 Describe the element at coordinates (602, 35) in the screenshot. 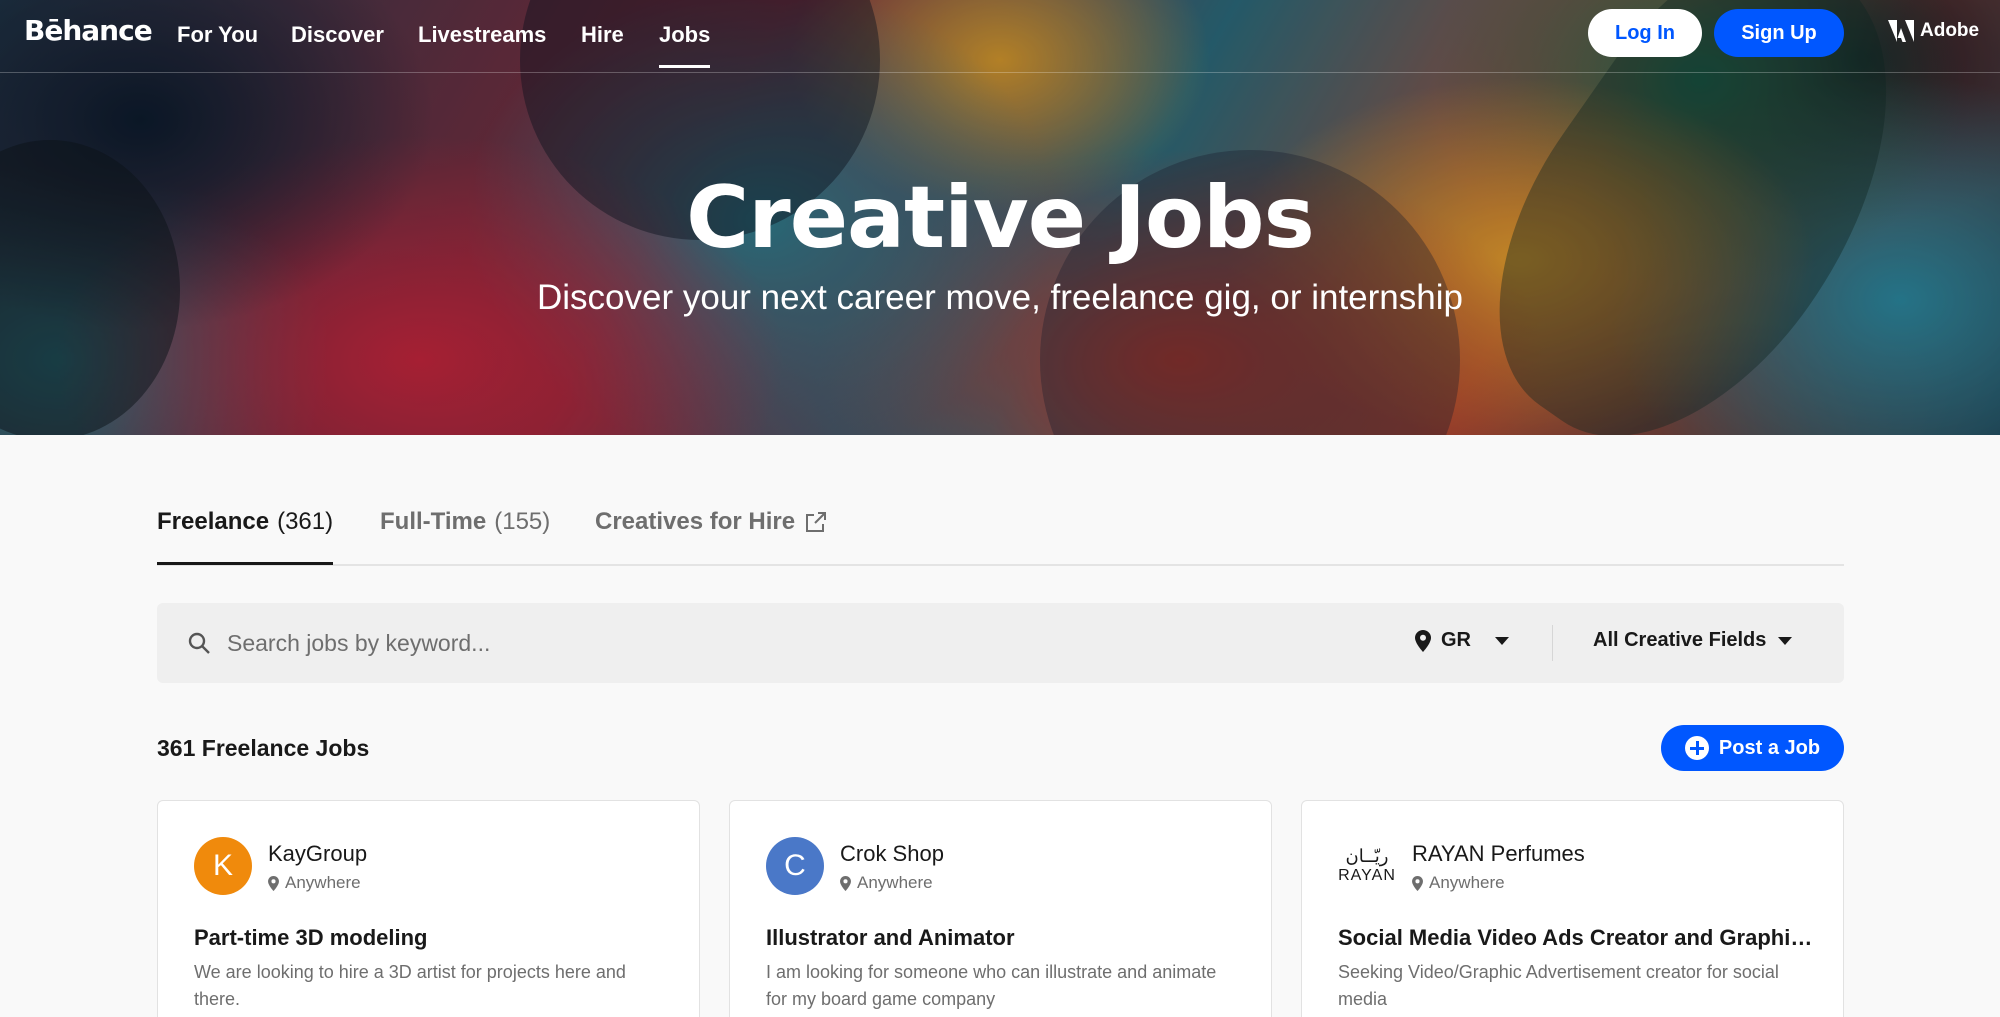

I see `nav-link-hire: Hire` at that location.